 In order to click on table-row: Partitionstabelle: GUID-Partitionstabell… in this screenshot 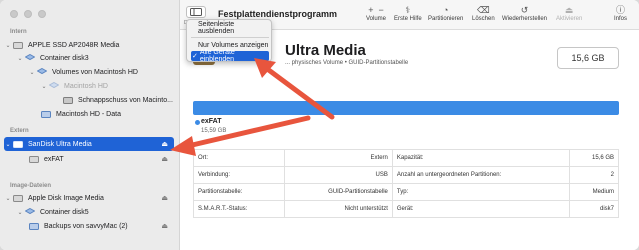, I will do `click(405, 192)`.